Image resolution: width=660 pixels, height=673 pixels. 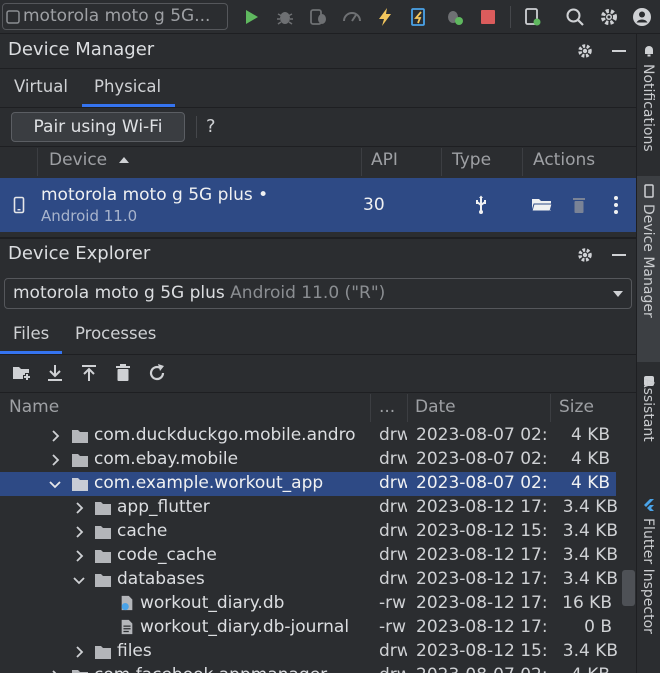 What do you see at coordinates (115, 333) in the screenshot?
I see `tab-processes: Processes` at bounding box center [115, 333].